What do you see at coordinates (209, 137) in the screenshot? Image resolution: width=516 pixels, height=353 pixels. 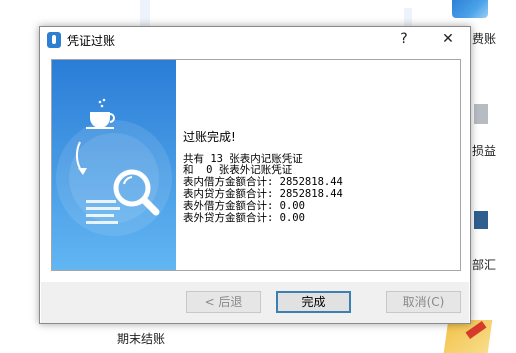 I see `posting-complete-title: 过账完成!` at bounding box center [209, 137].